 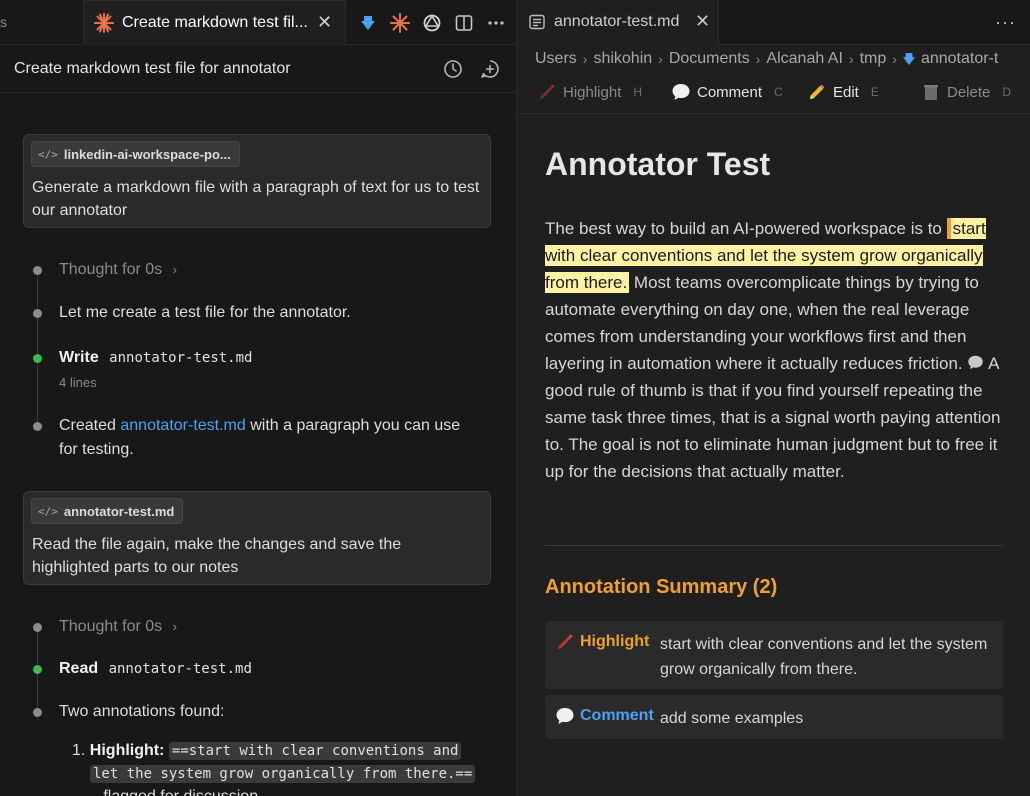 I want to click on annotation-summary-title: Annotation Summary (2), so click(x=661, y=587).